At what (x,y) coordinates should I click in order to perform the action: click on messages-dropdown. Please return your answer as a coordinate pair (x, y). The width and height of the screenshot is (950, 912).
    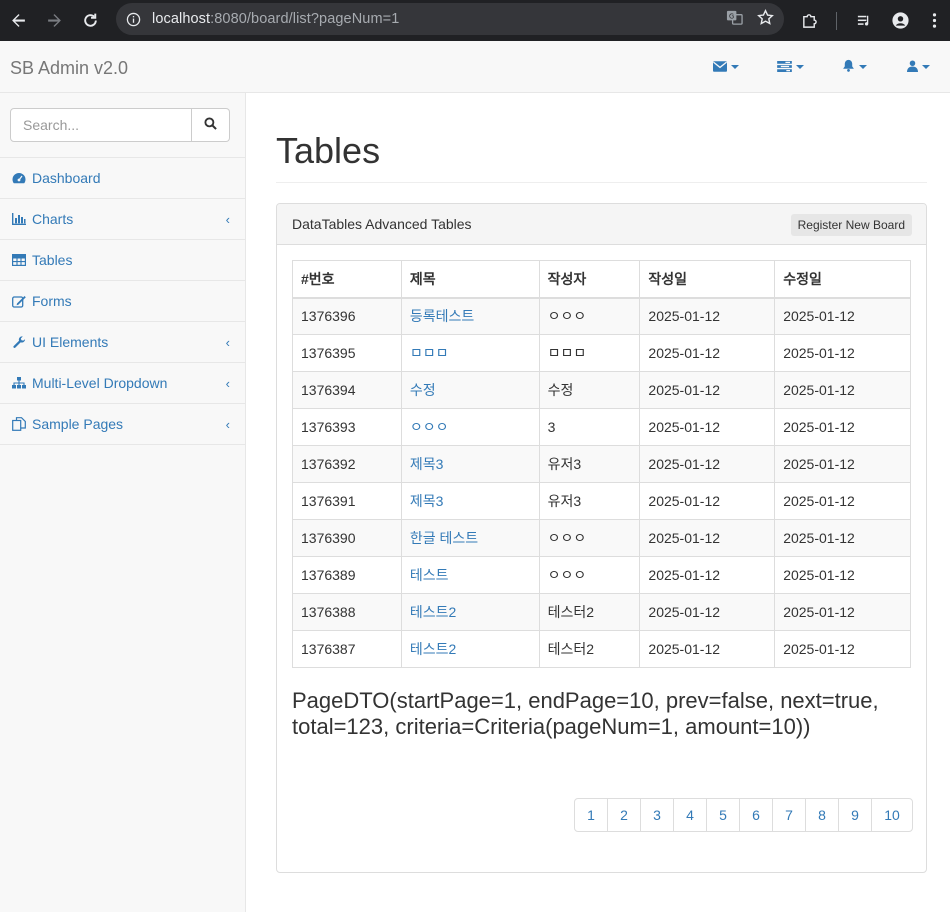
    Looking at the image, I should click on (726, 67).